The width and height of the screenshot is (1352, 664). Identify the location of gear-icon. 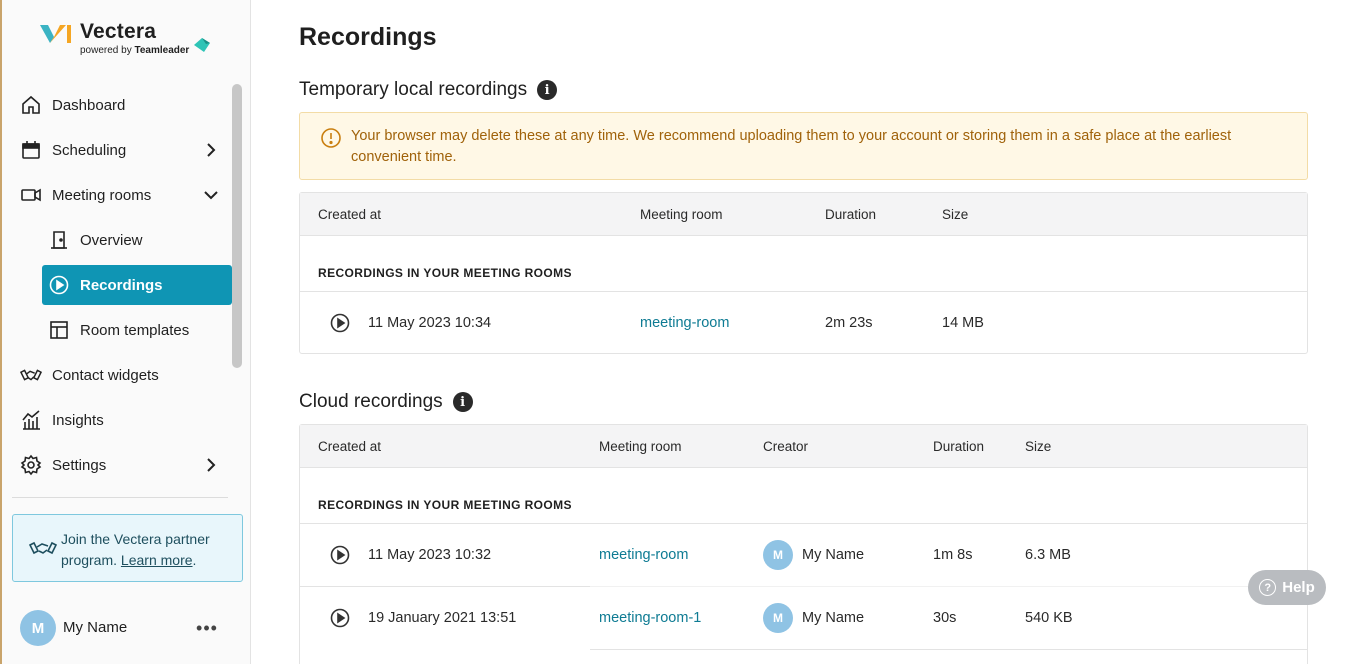
(31, 465).